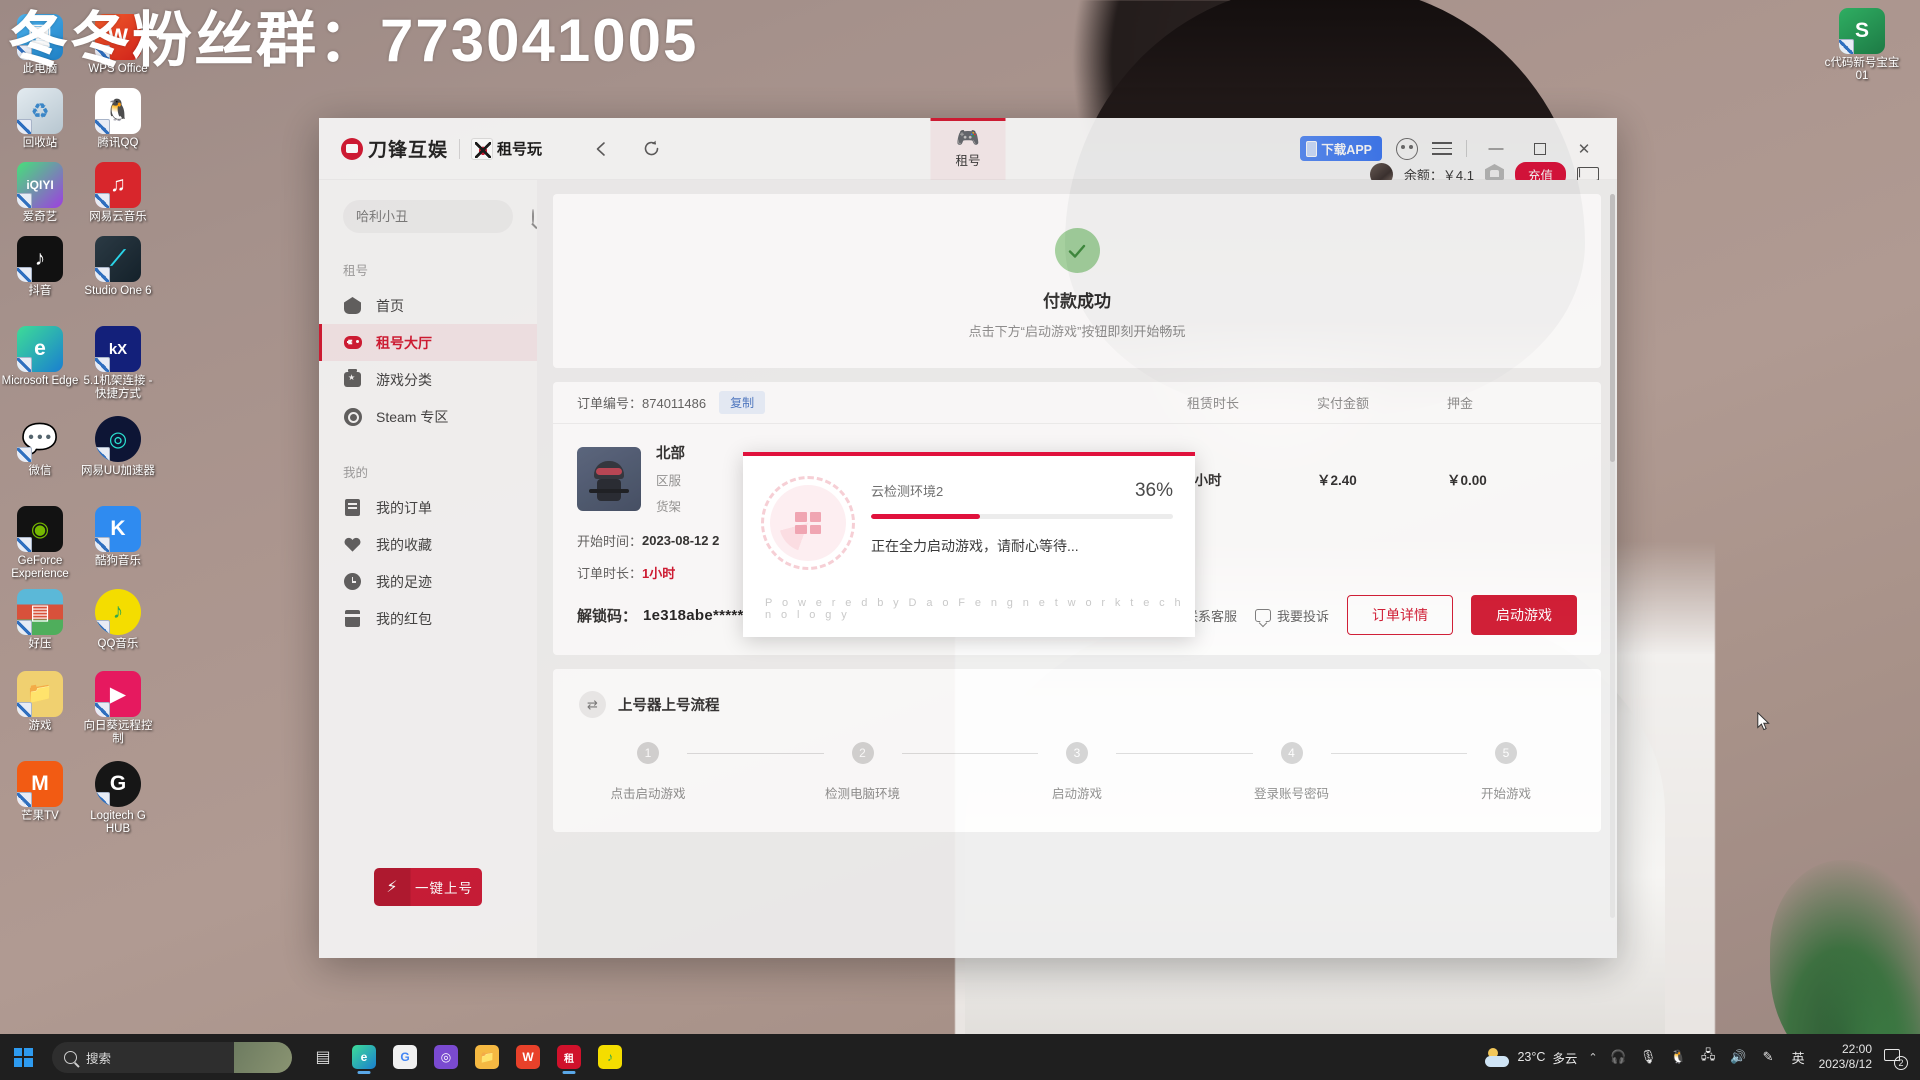  I want to click on desktop-icon-geforce-experience: ◉ GeForce Experience, so click(40, 543).